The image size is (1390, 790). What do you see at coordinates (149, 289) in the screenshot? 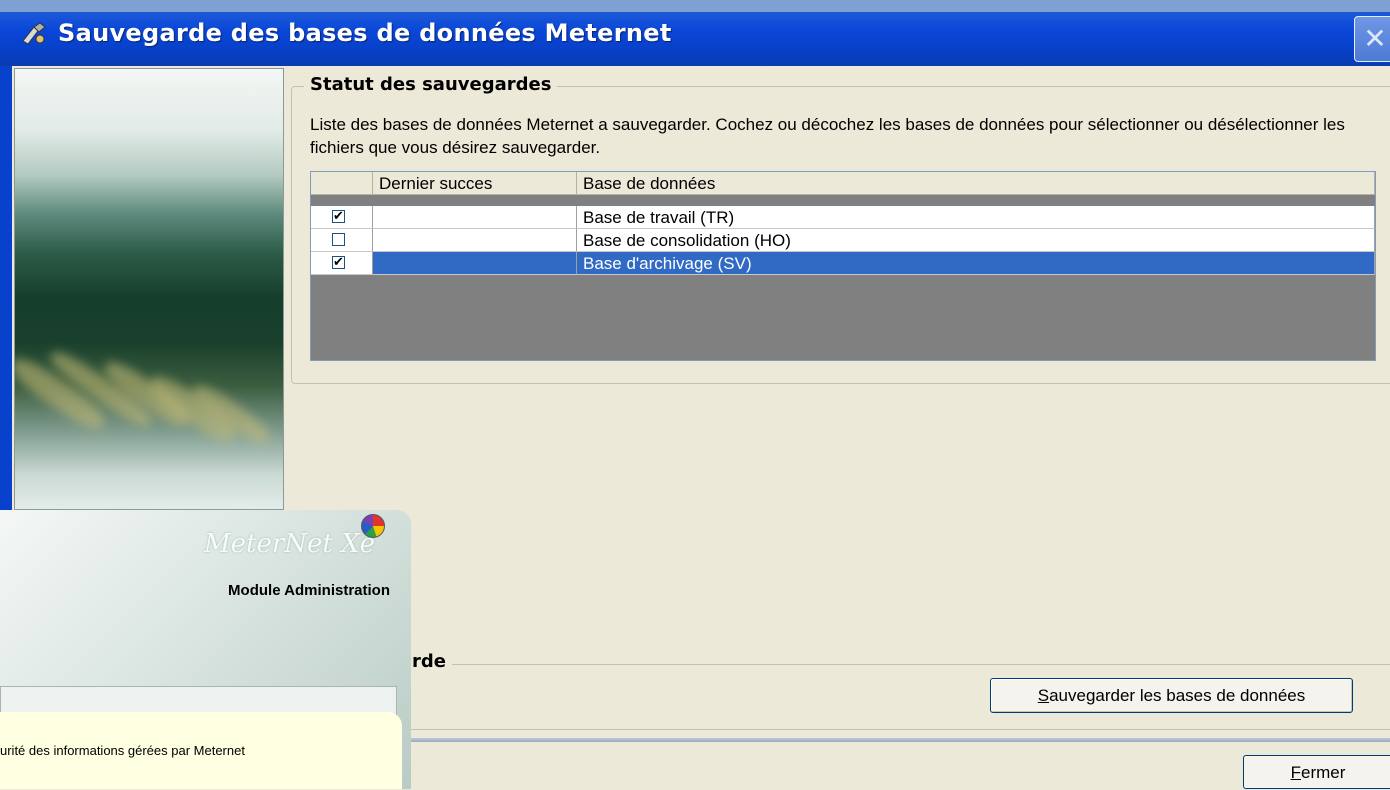
I see `side-banner-image` at bounding box center [149, 289].